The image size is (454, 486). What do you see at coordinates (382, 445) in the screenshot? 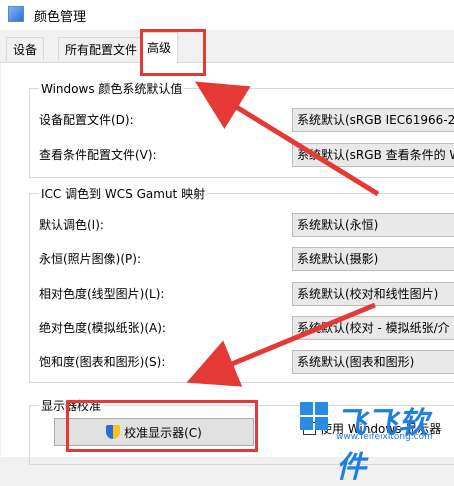
I see `watermark-text: 飞飞软件` at bounding box center [382, 445].